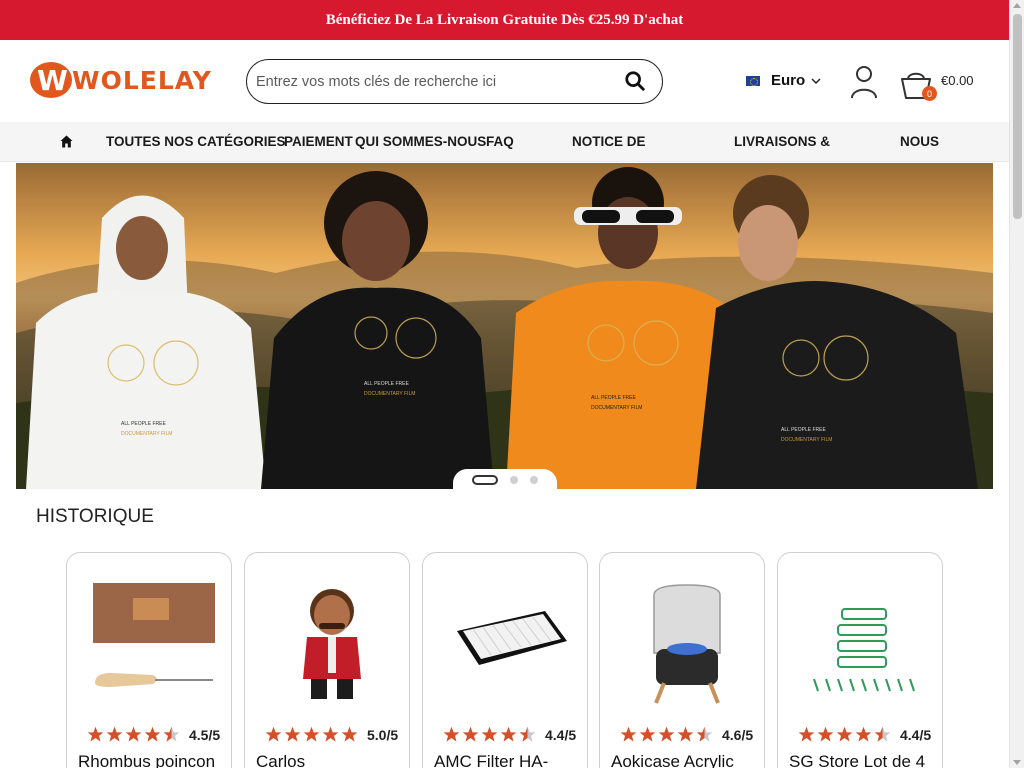  What do you see at coordinates (857, 760) in the screenshot?
I see `product-title: SG Store Lot de 4` at bounding box center [857, 760].